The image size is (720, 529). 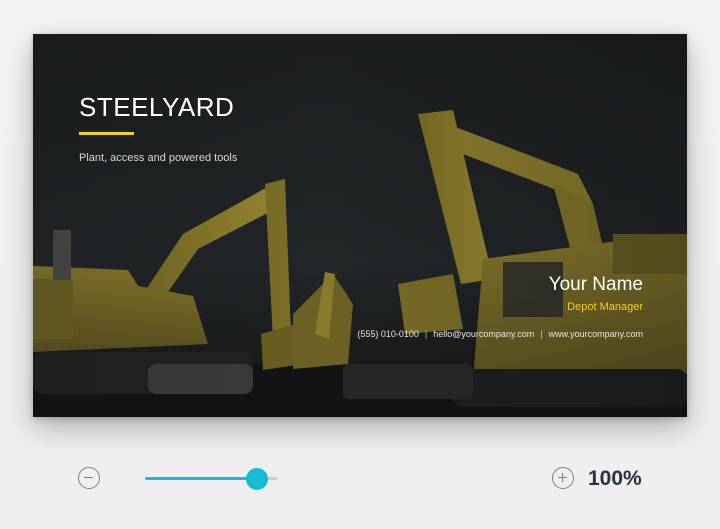 What do you see at coordinates (158, 158) in the screenshot?
I see `brand-tagline: Plant, access and powered tools` at bounding box center [158, 158].